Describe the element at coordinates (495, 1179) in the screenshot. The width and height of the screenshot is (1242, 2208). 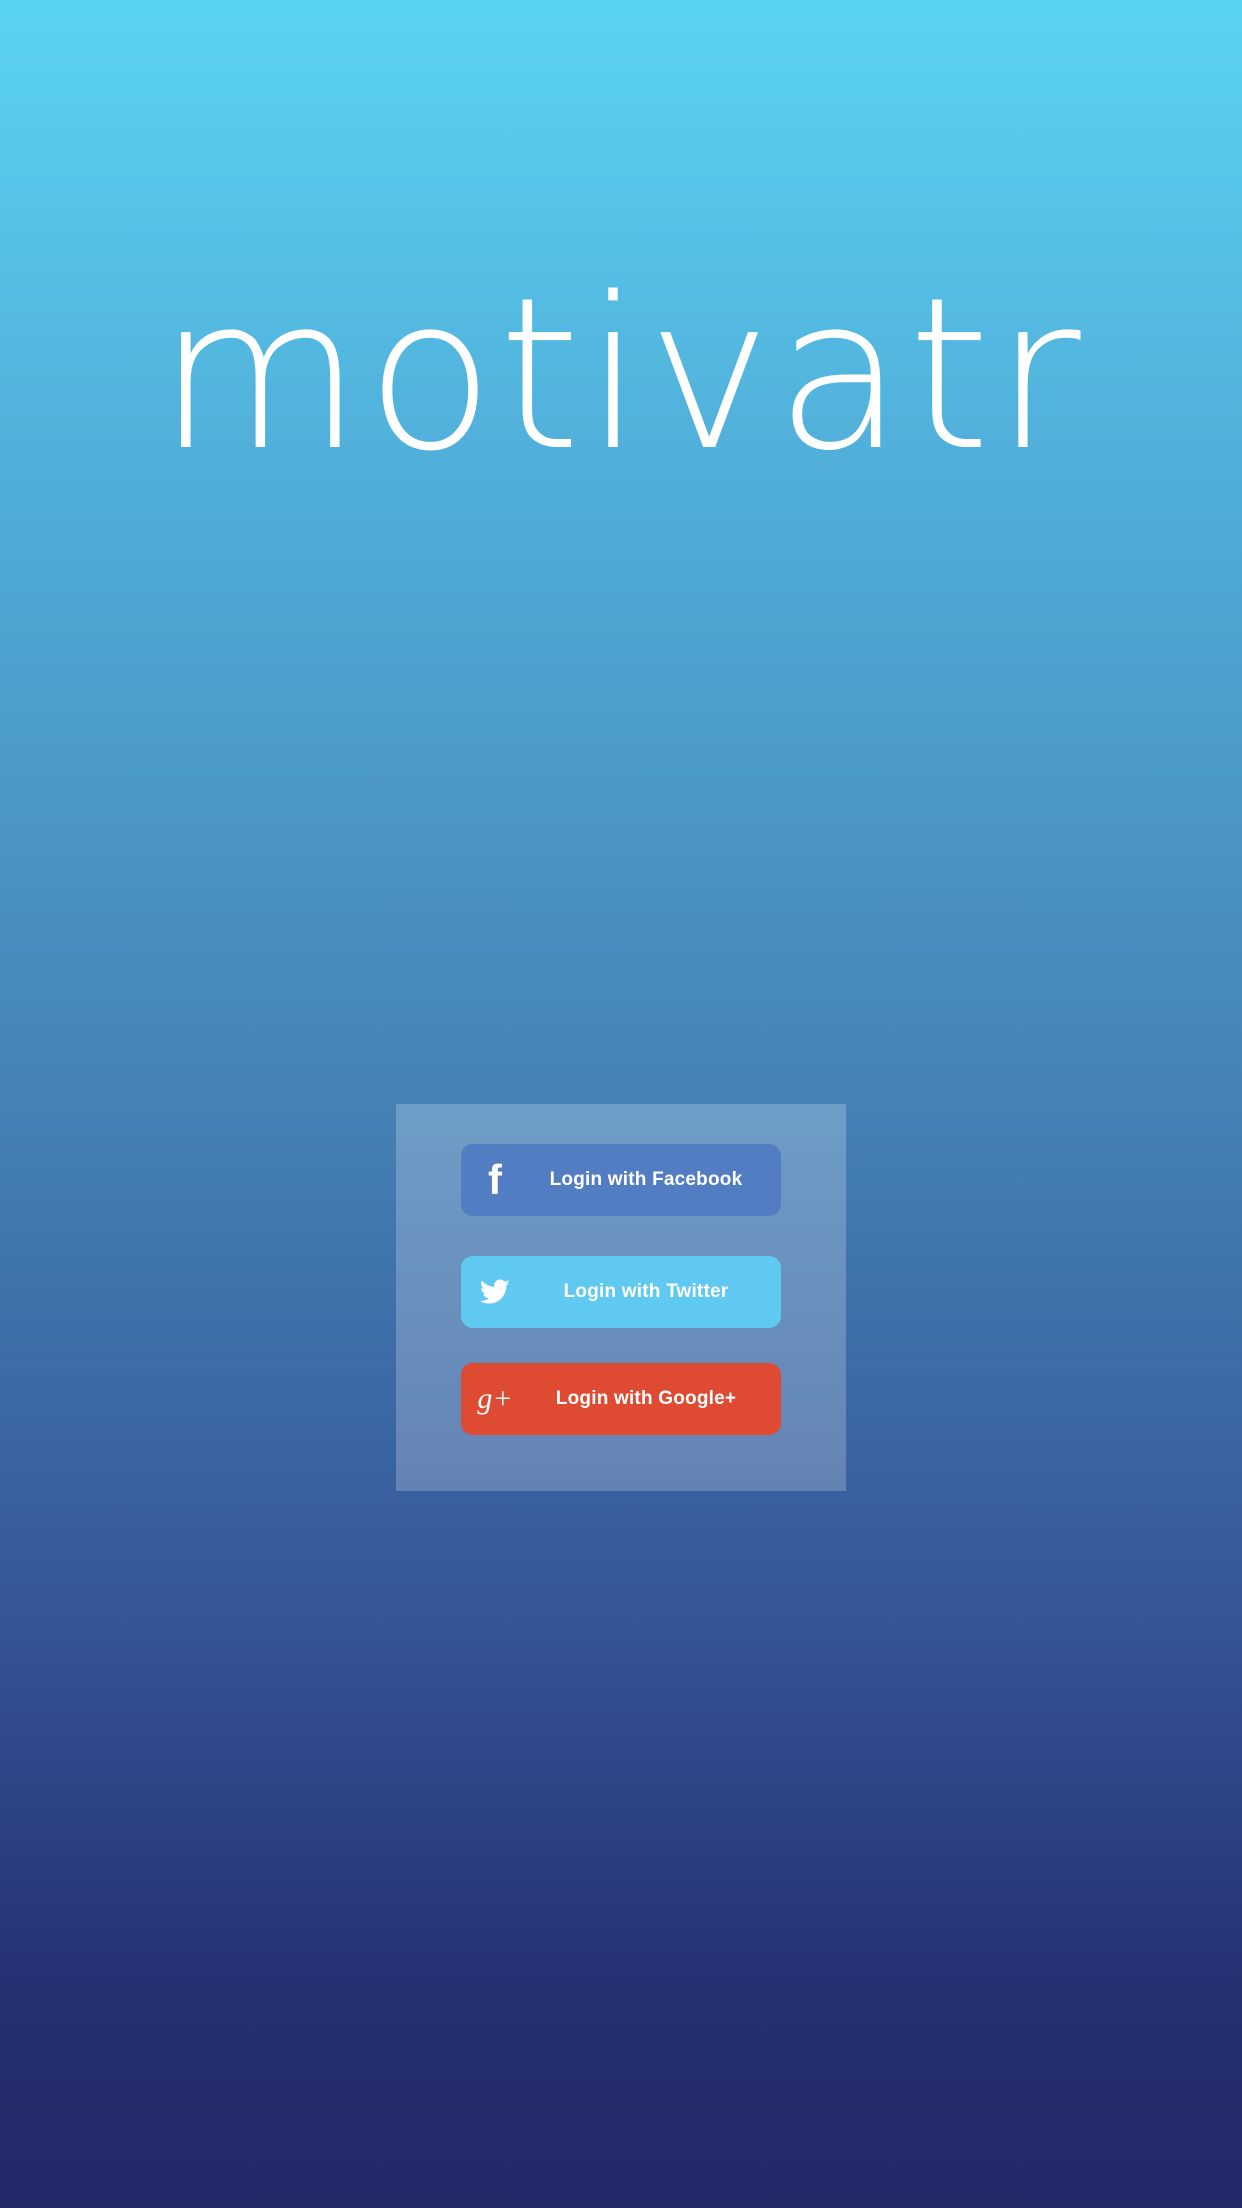
I see `facebook-icon: f` at that location.